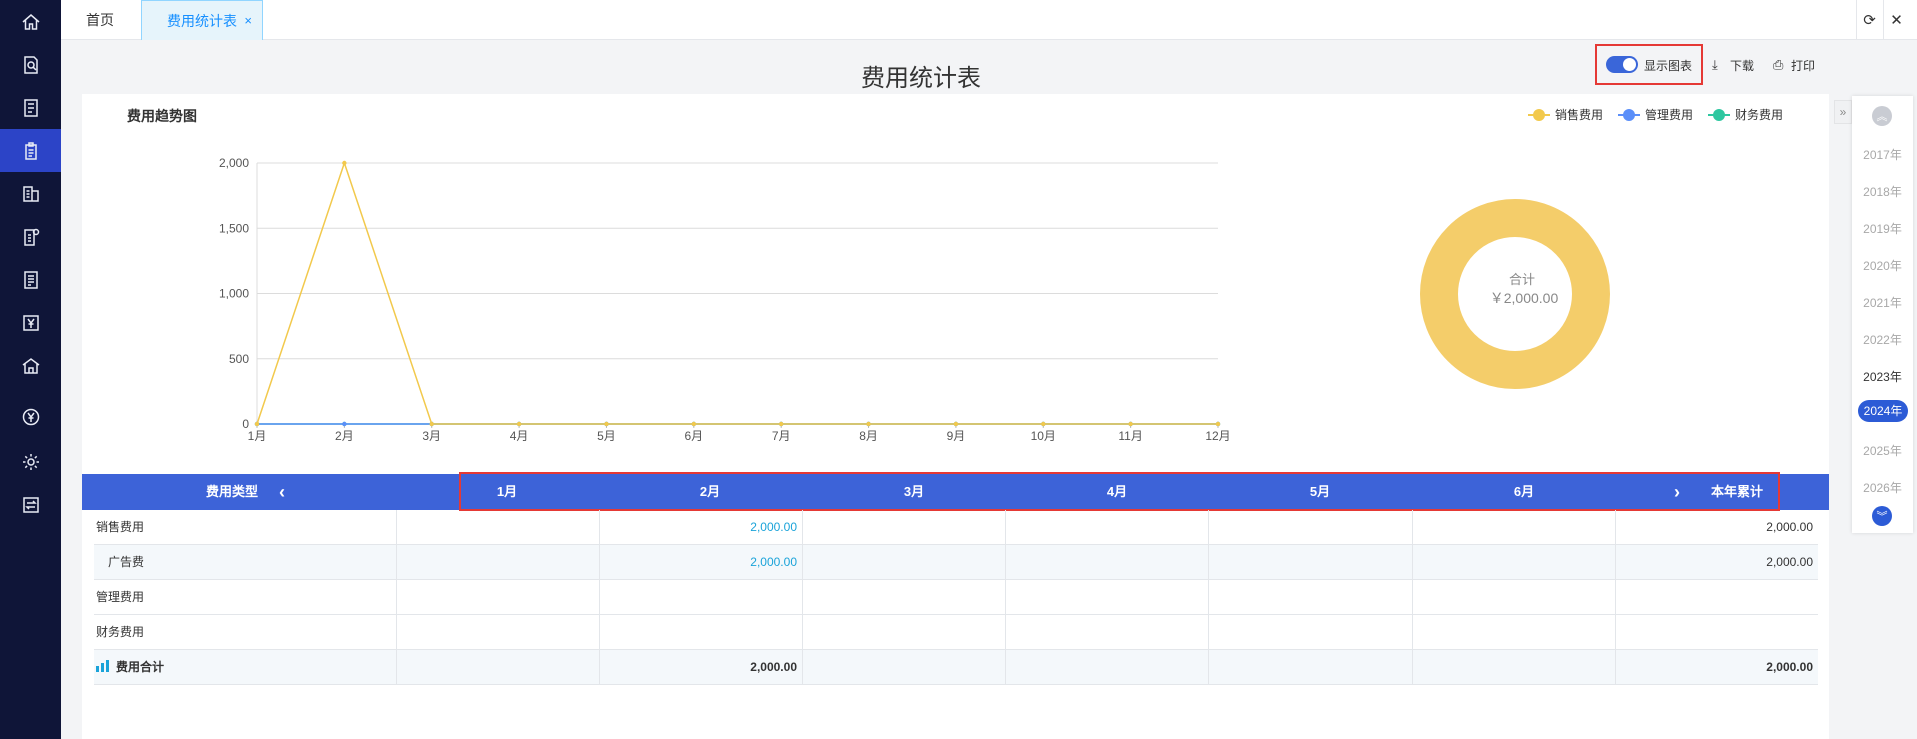 The image size is (1917, 739). Describe the element at coordinates (1843, 112) in the screenshot. I see `expand-panel-icon: »` at that location.